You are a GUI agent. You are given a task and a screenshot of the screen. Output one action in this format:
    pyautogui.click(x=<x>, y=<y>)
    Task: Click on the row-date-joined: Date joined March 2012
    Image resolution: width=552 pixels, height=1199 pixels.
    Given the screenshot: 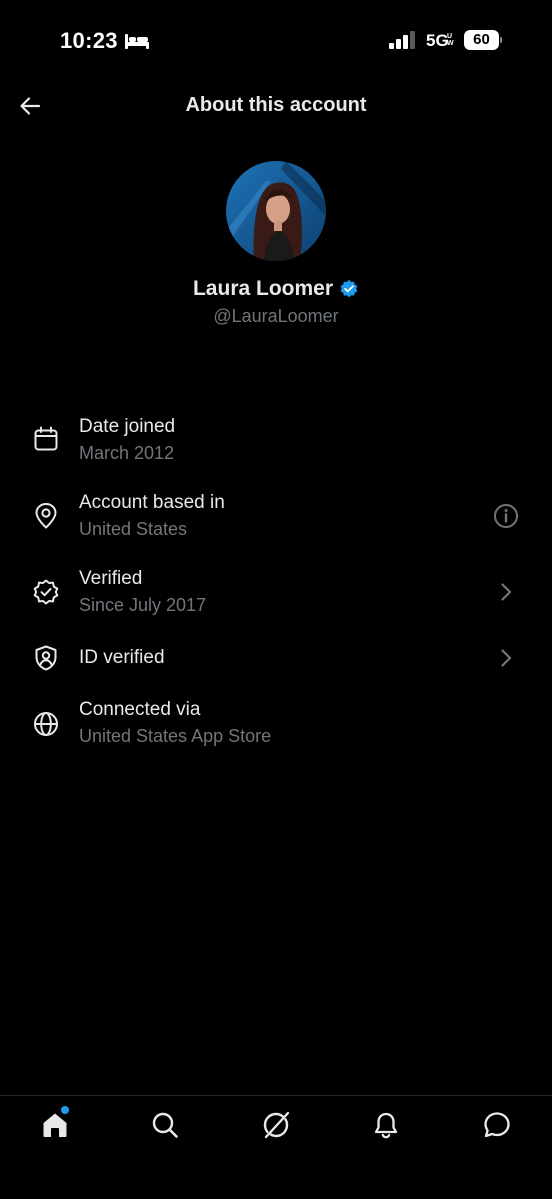 What is the action you would take?
    pyautogui.click(x=276, y=442)
    